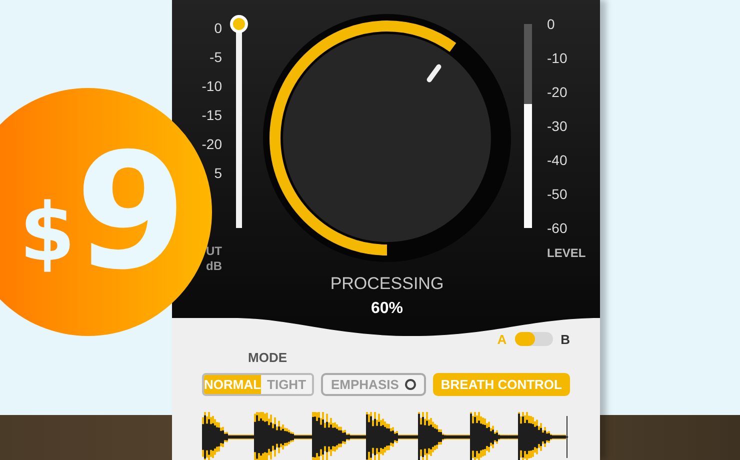 Image resolution: width=740 pixels, height=460 pixels. What do you see at coordinates (502, 339) in the screenshot?
I see `ab-label: A` at bounding box center [502, 339].